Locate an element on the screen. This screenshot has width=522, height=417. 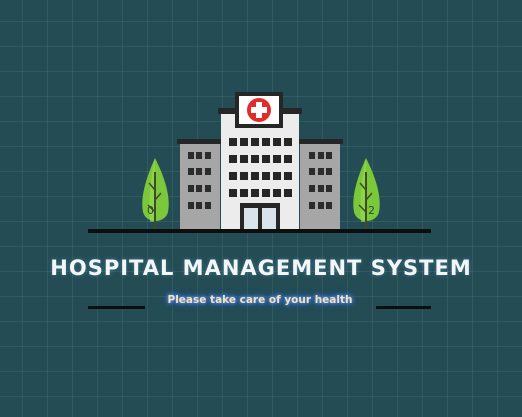
tree-label-left: 0 is located at coordinates (150, 210).